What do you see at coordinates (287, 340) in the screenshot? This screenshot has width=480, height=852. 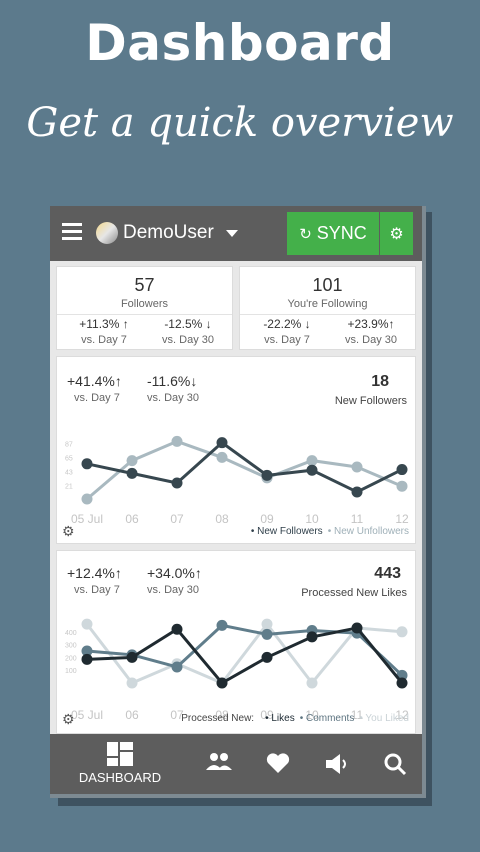 I see `following-delta-day7-label: vs. Day 7` at bounding box center [287, 340].